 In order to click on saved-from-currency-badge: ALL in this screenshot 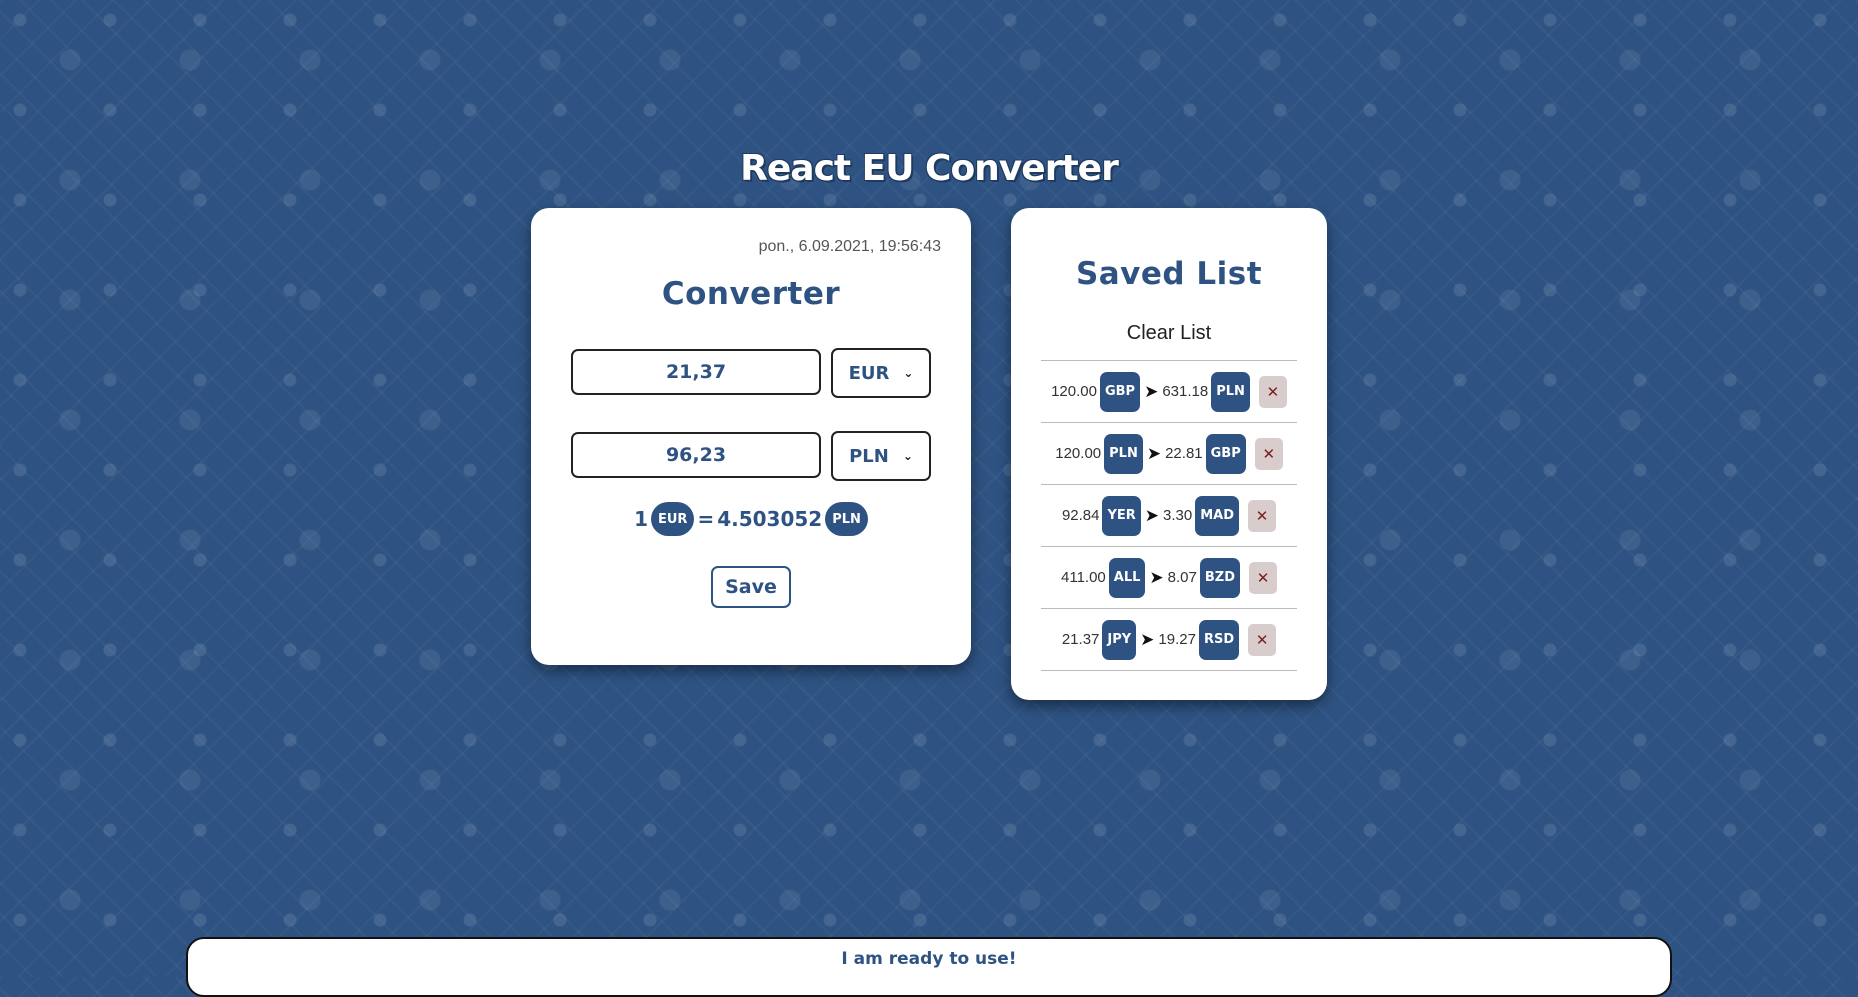, I will do `click(1127, 577)`.